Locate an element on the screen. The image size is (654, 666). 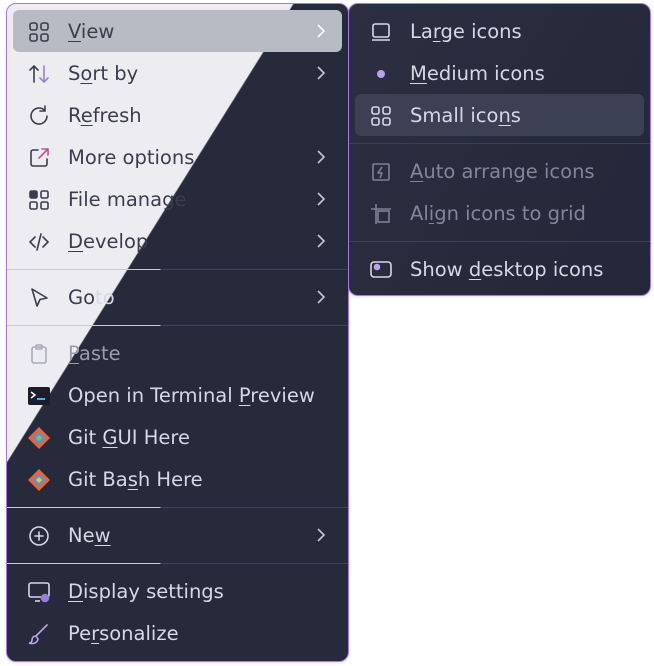
menu-item-goto: Goto is located at coordinates (177, 297).